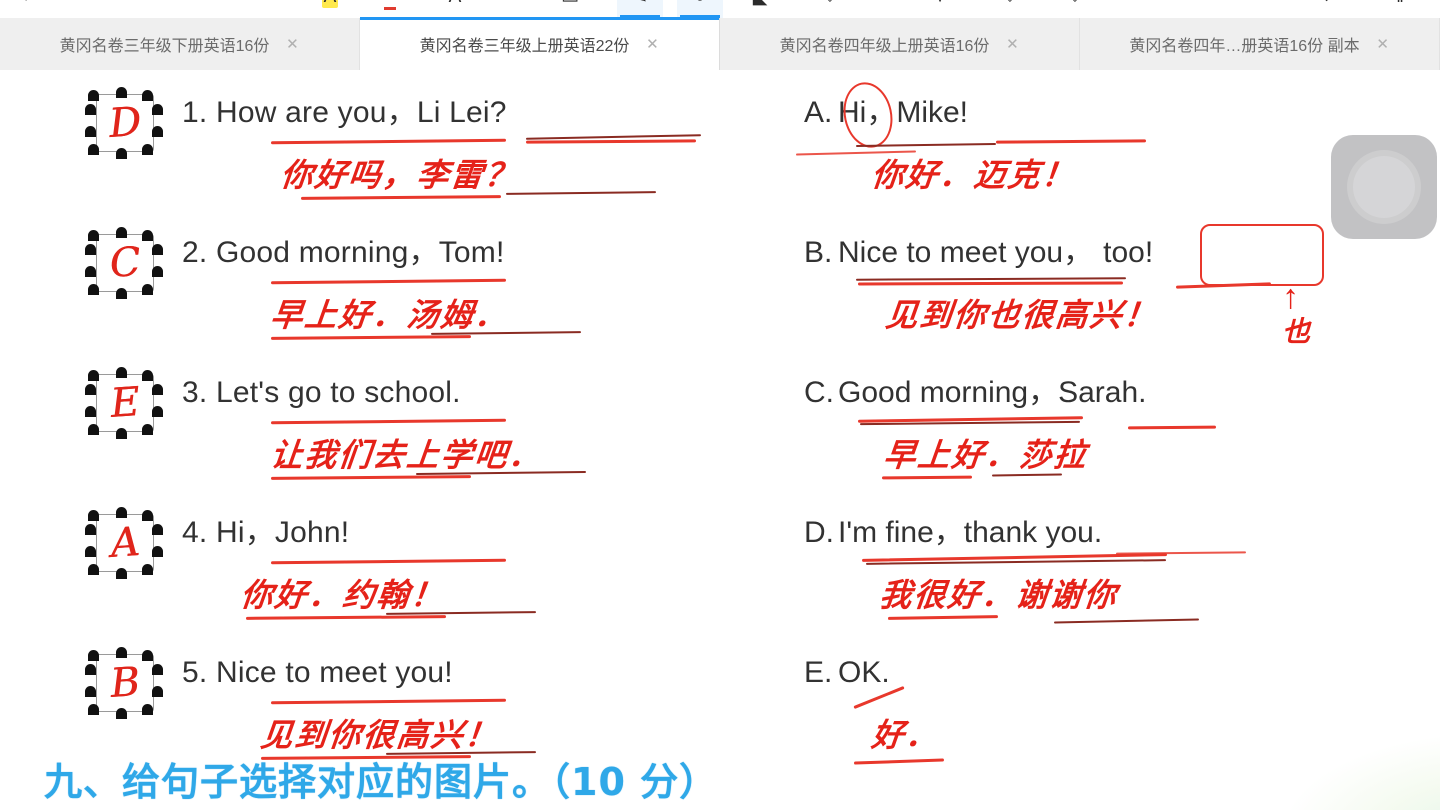  Describe the element at coordinates (455, 9) in the screenshot. I see `text-a-icon: A` at that location.